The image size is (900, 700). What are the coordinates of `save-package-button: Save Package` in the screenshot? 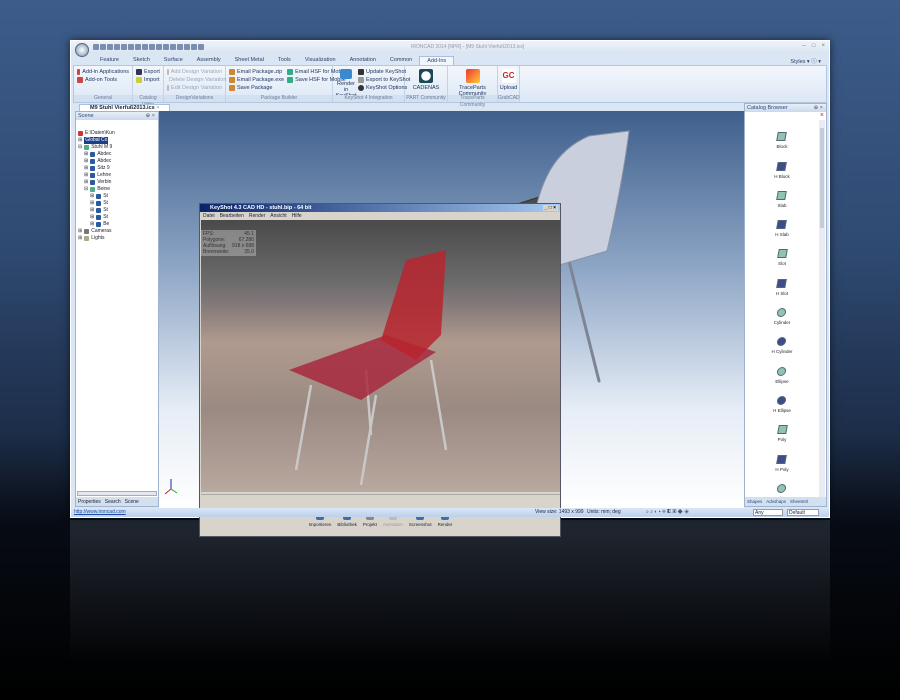 It's located at (256, 88).